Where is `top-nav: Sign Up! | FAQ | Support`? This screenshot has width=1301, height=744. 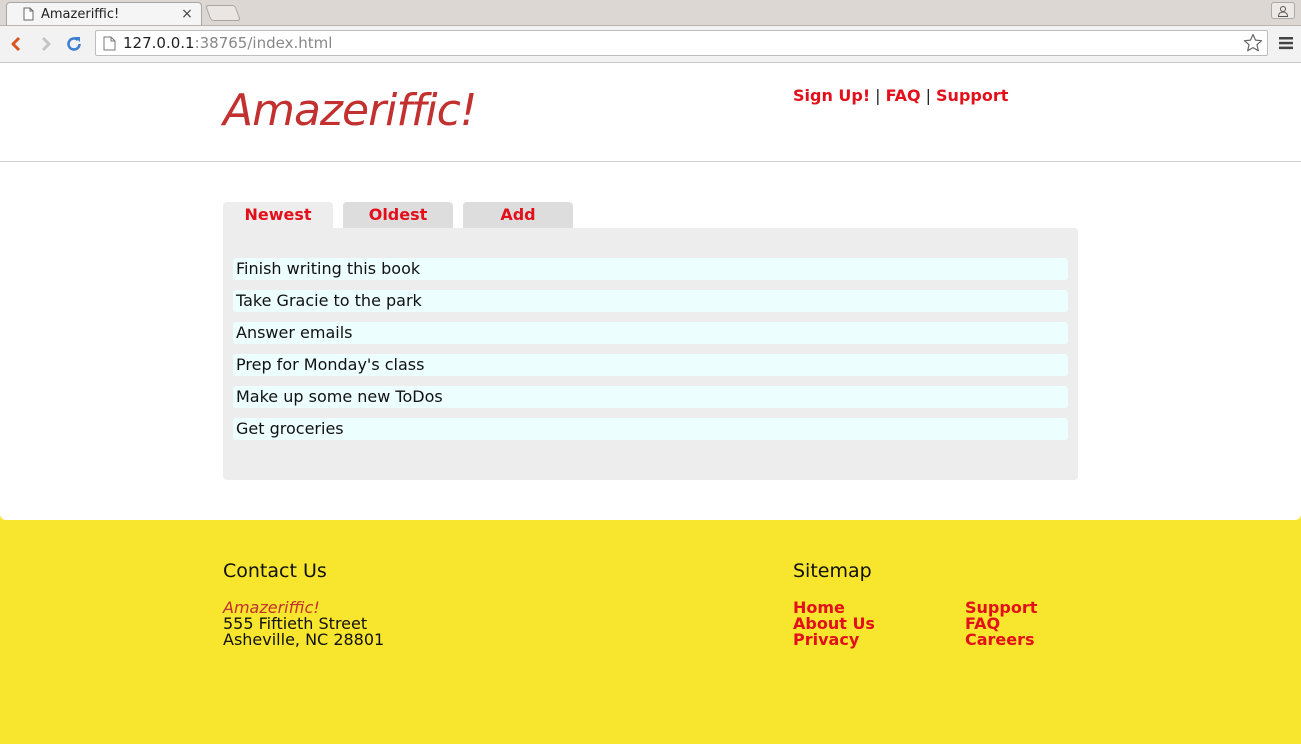
top-nav: Sign Up! | FAQ | Support is located at coordinates (900, 95).